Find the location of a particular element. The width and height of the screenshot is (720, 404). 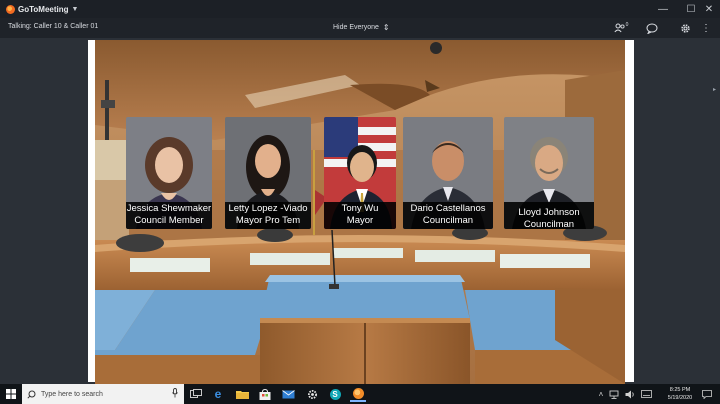

more-options-button: ⋮ is located at coordinates (706, 28).